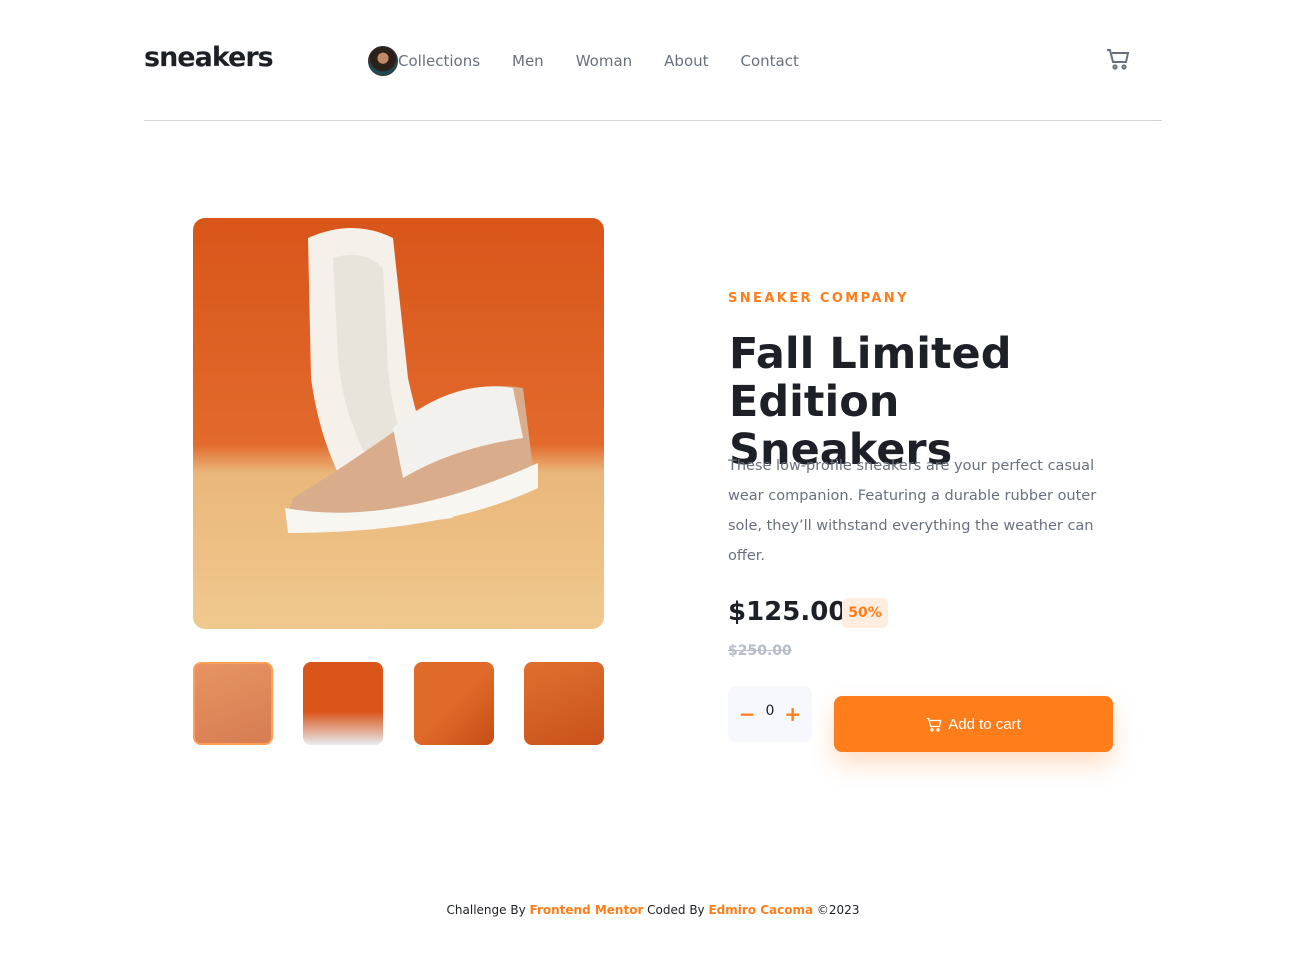 This screenshot has width=1291, height=970. I want to click on add-to-cart-button: Add to cart, so click(973, 724).